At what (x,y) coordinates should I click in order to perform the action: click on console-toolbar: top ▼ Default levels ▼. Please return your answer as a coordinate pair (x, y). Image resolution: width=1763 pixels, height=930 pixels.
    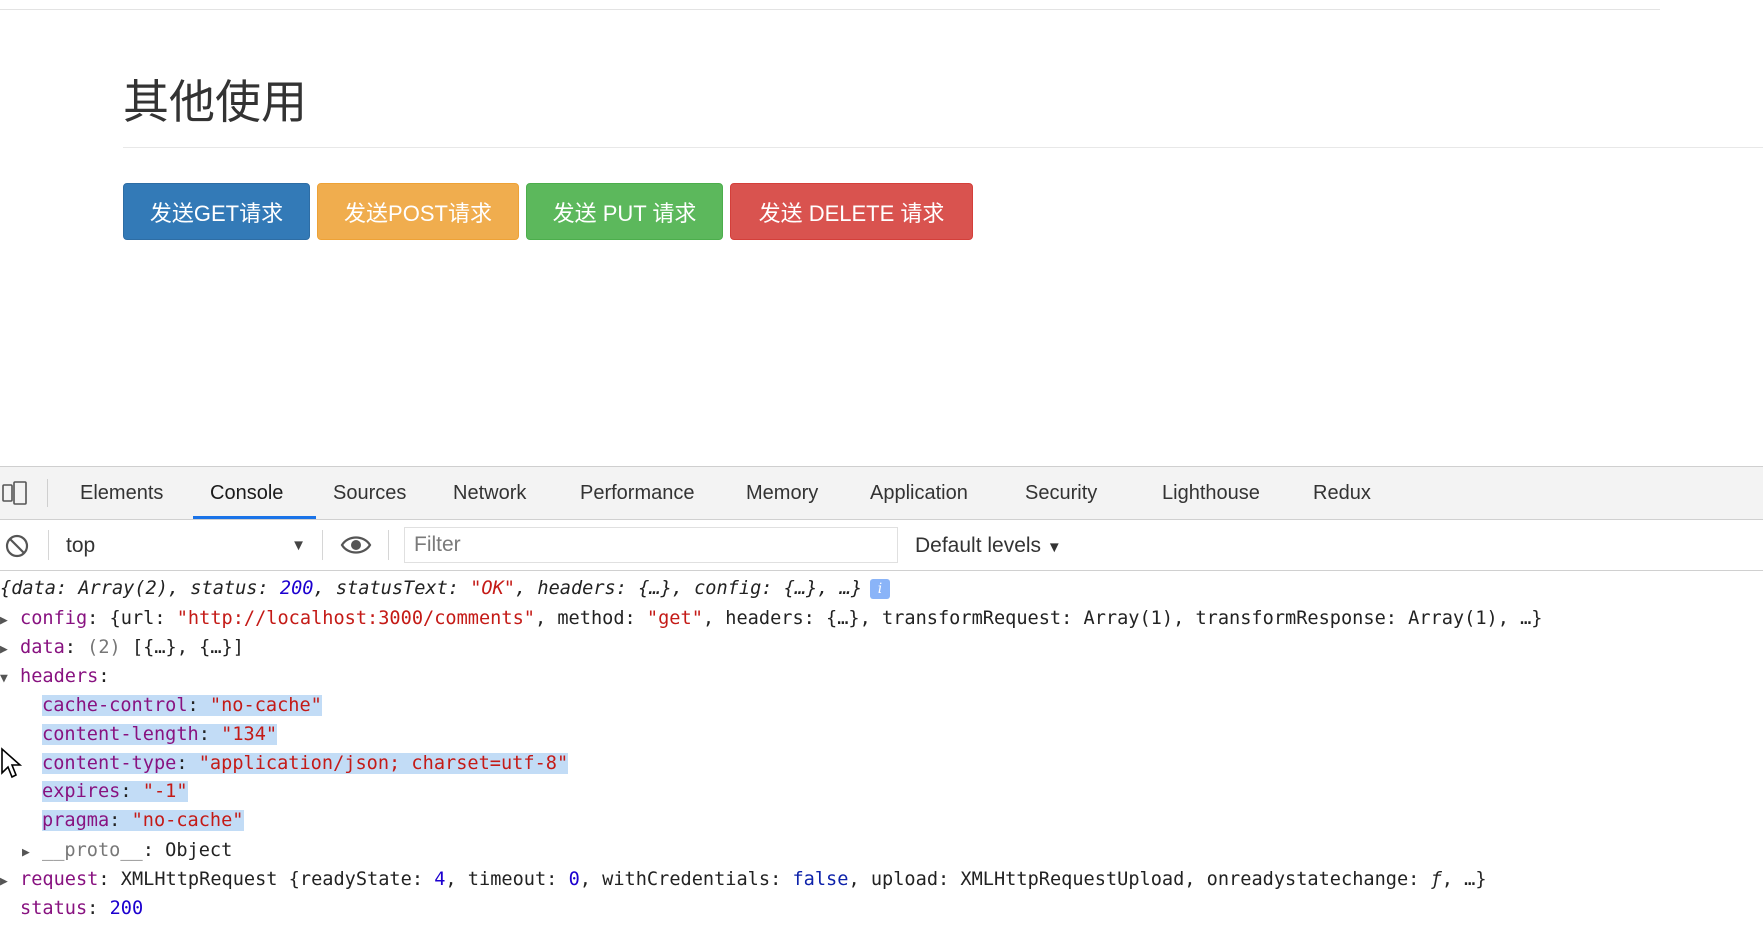
    Looking at the image, I should click on (881, 545).